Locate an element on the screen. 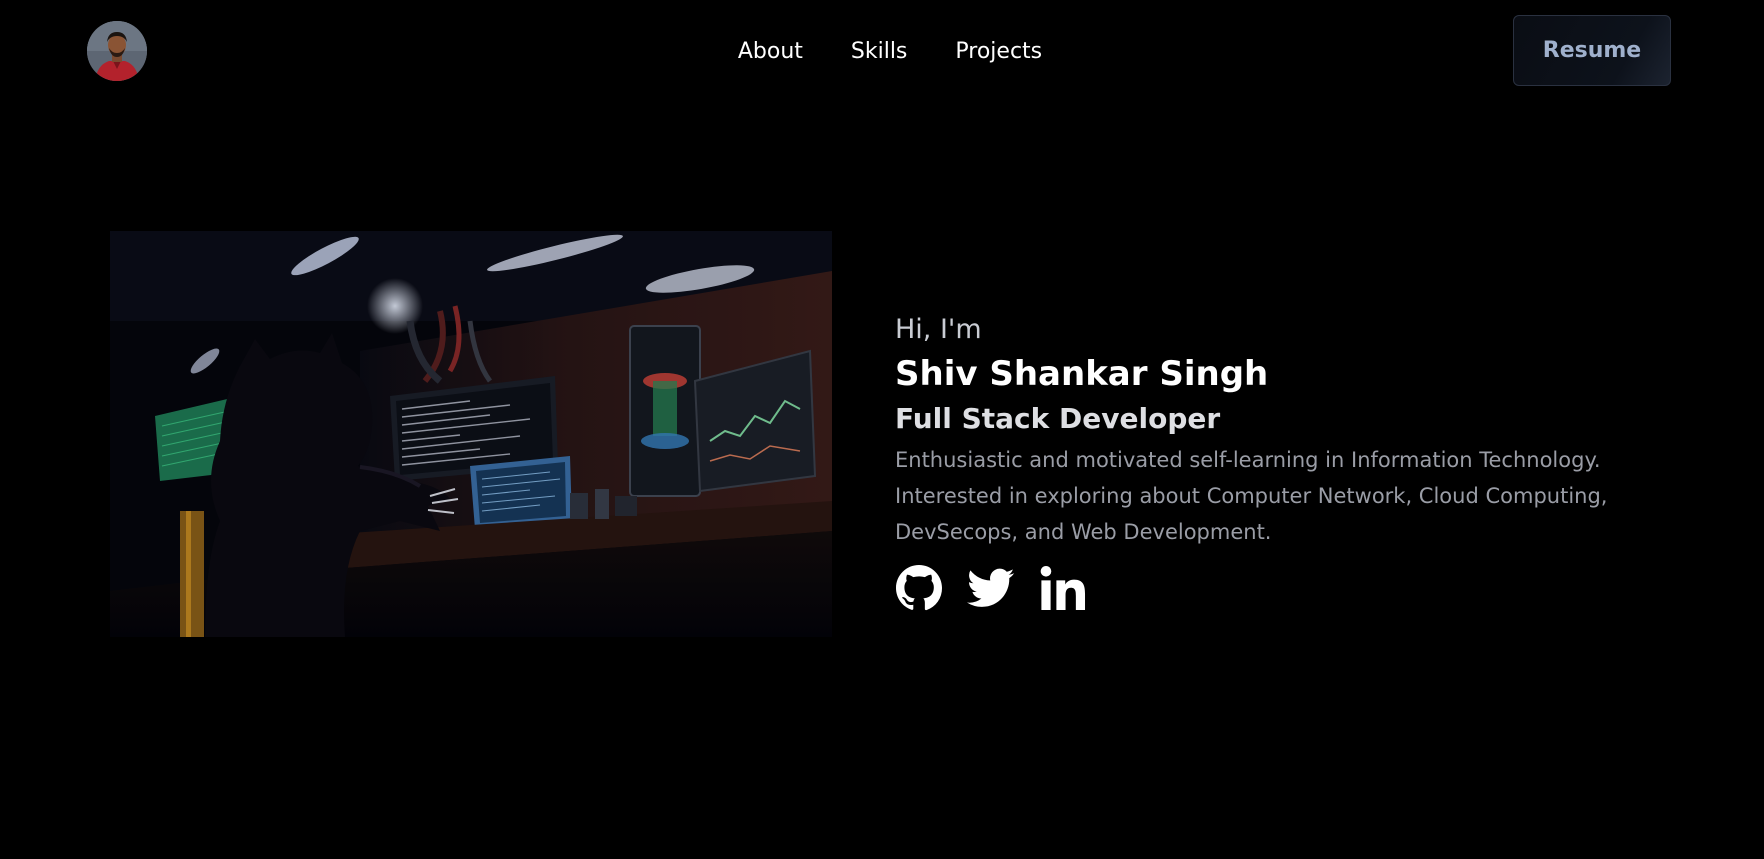 This screenshot has height=859, width=1764. main-nav: About Skills Projects is located at coordinates (882, 52).